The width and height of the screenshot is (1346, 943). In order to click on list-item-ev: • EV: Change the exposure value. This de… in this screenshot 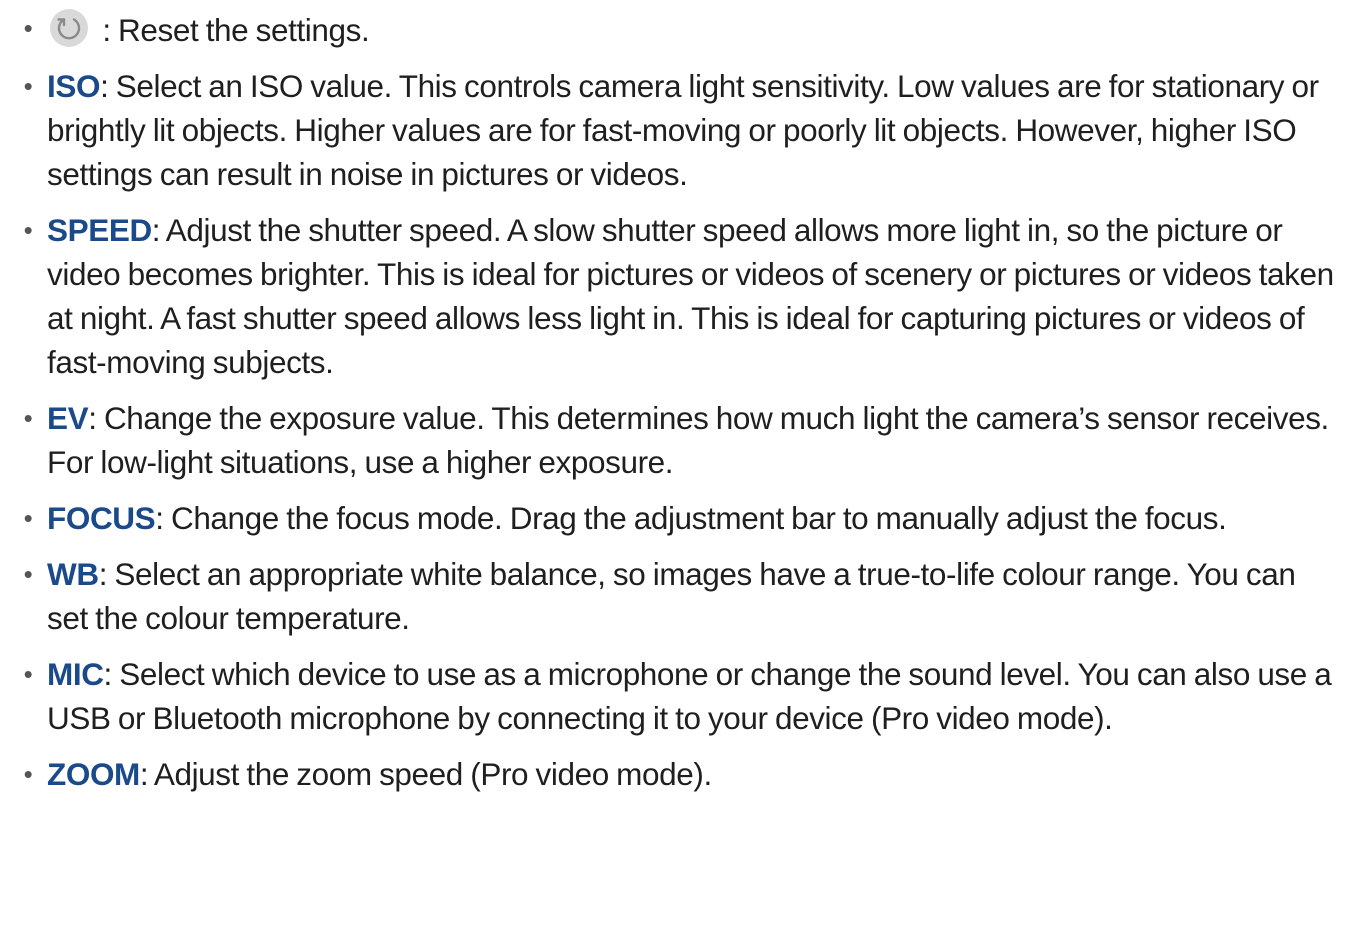, I will do `click(677, 440)`.